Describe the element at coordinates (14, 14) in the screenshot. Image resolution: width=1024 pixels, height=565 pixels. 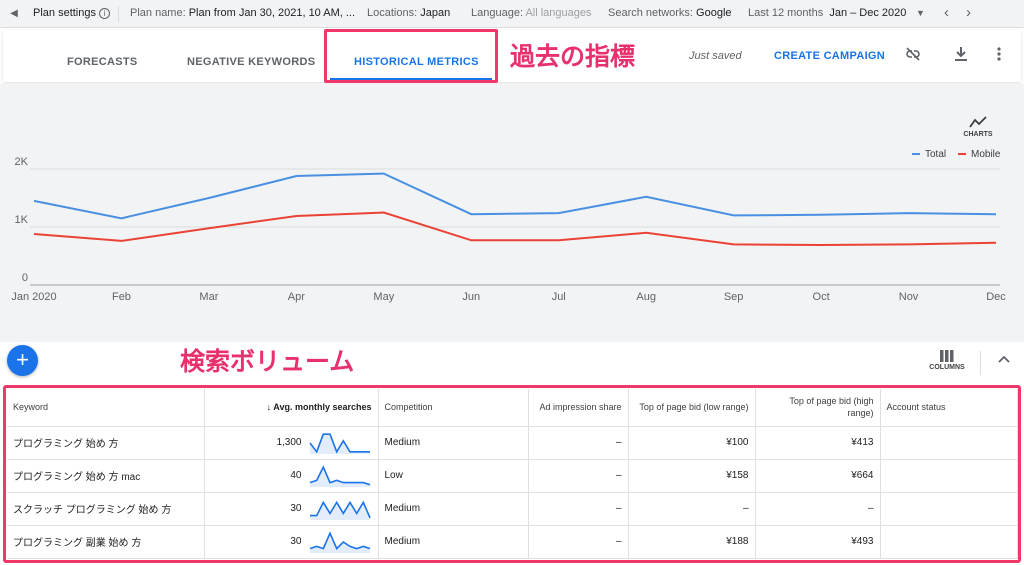
I see `caret-left-icon: ◀` at that location.